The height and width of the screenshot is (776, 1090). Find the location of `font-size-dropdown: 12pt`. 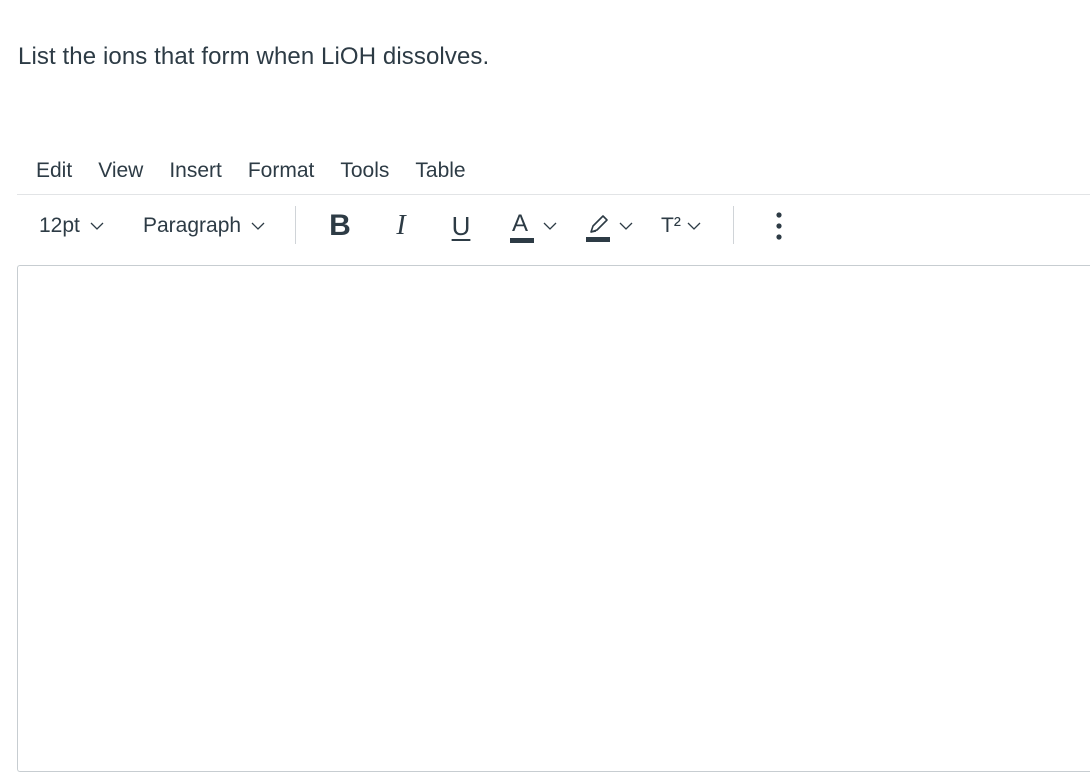

font-size-dropdown: 12pt is located at coordinates (71, 226).